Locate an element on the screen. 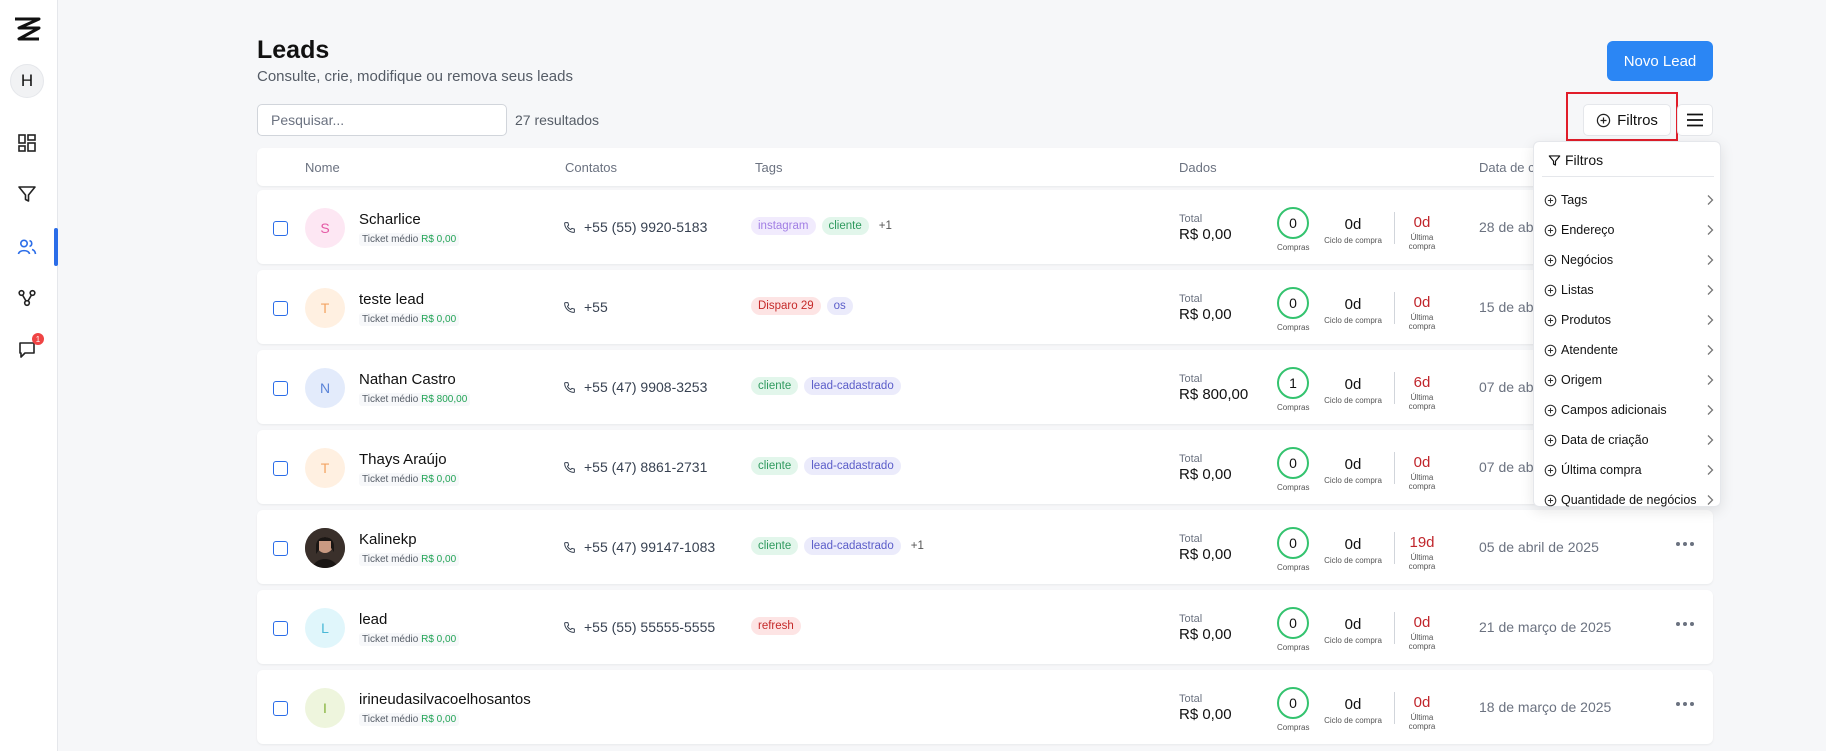 The height and width of the screenshot is (751, 1826). phone-number: +55 (47) 99147-1083 is located at coordinates (650, 547).